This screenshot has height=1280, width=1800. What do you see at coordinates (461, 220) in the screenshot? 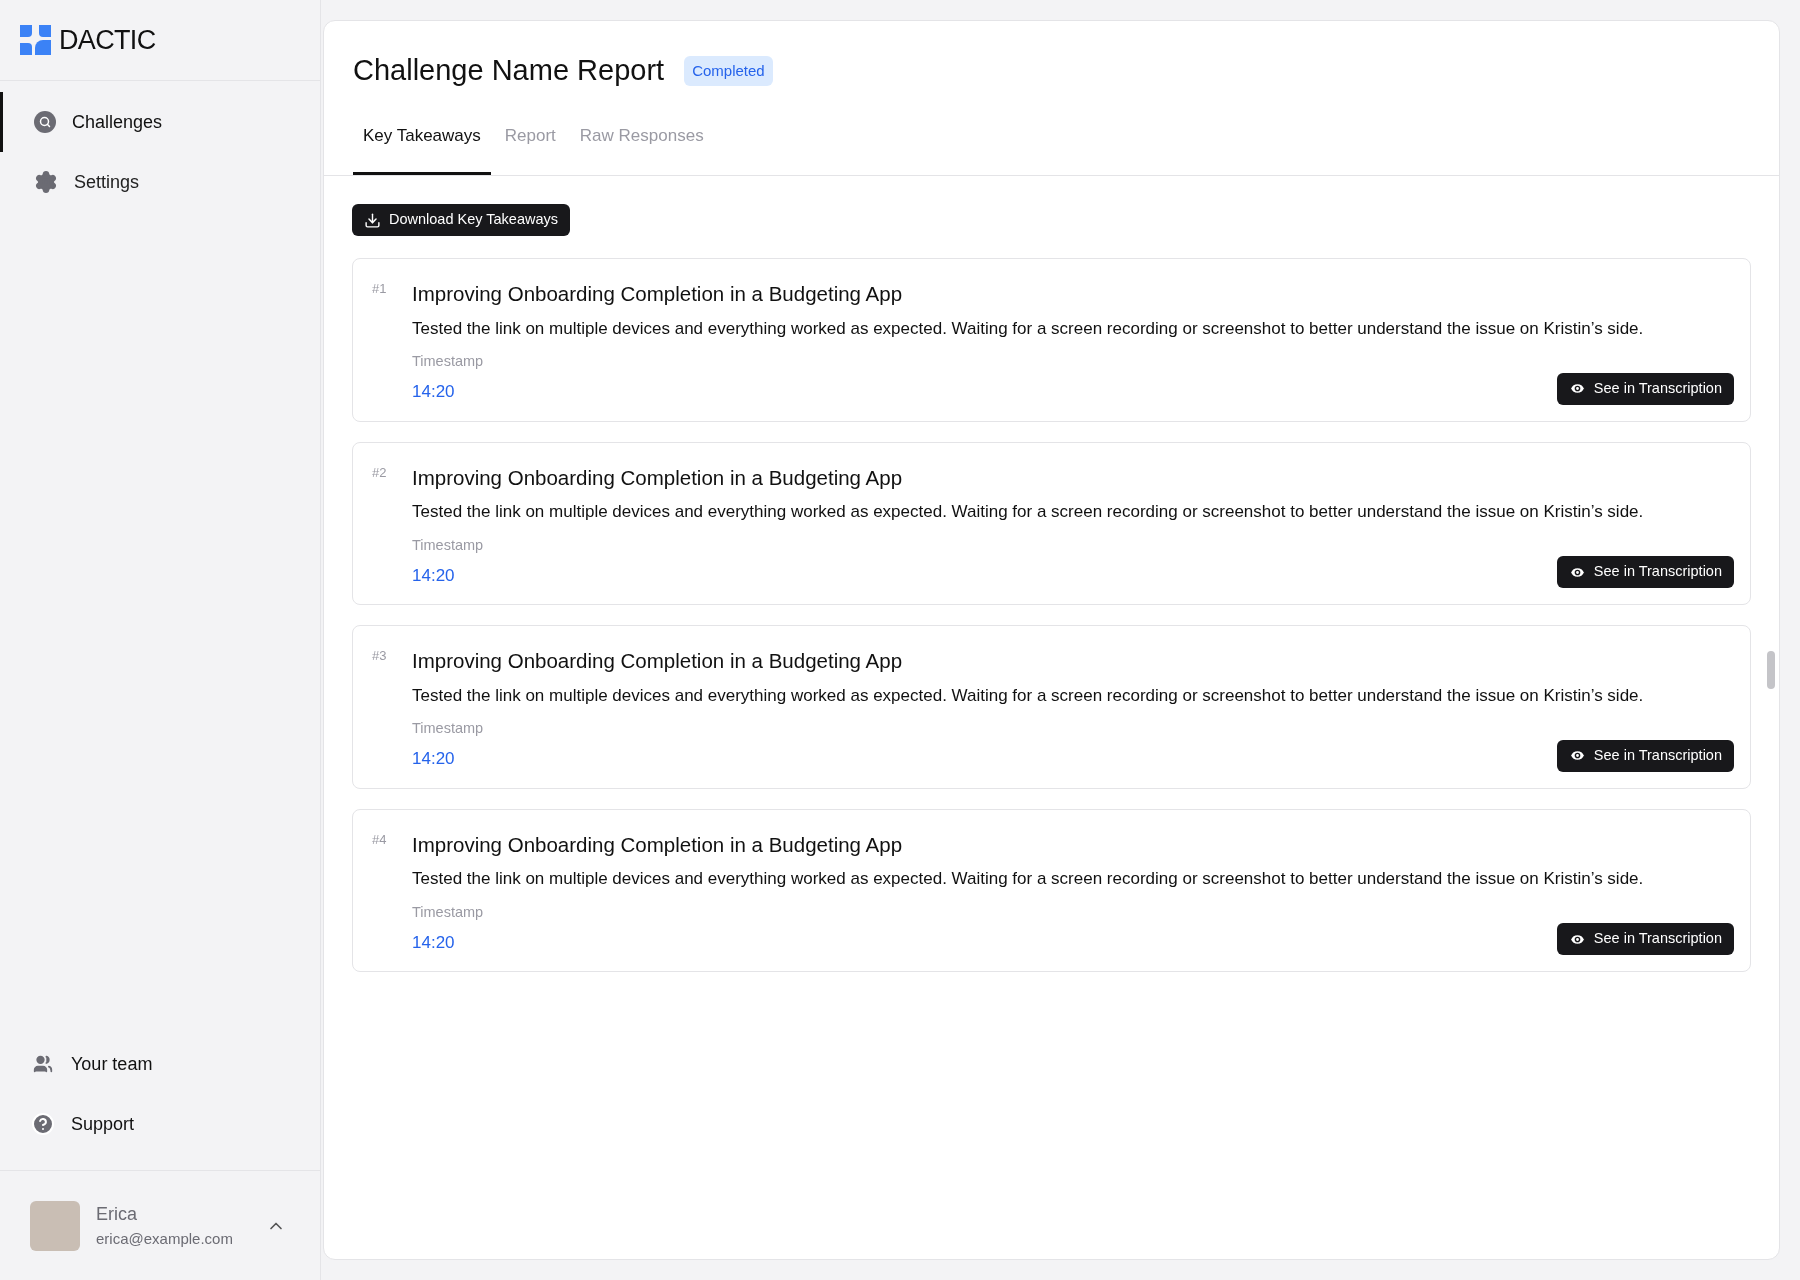
I see `download-button: Download Key Takeaways` at bounding box center [461, 220].